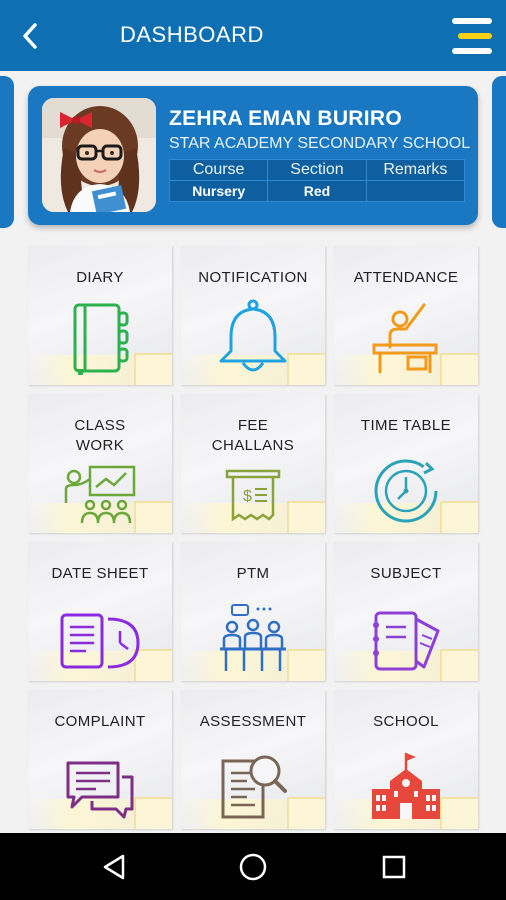 The image size is (506, 900). Describe the element at coordinates (100, 611) in the screenshot. I see `tile-date-sheet: DATE SHEET` at that location.